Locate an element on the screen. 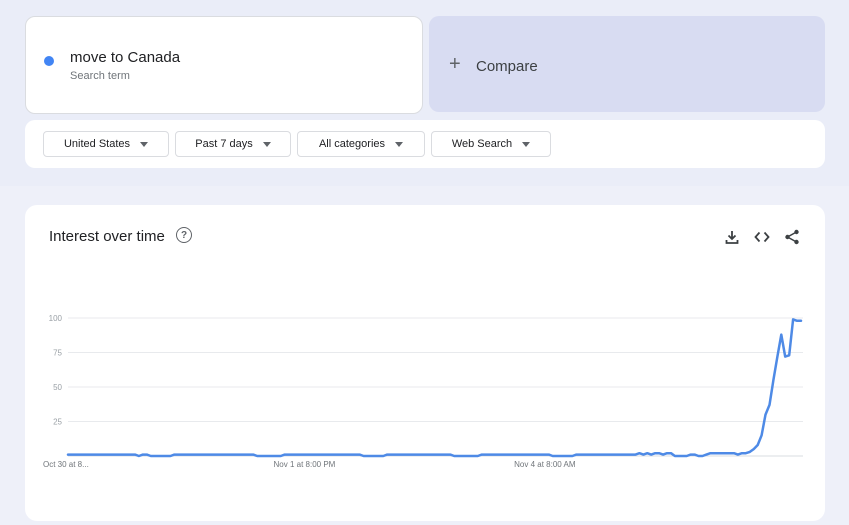 This screenshot has width=849, height=525. term-color-dot is located at coordinates (49, 61).